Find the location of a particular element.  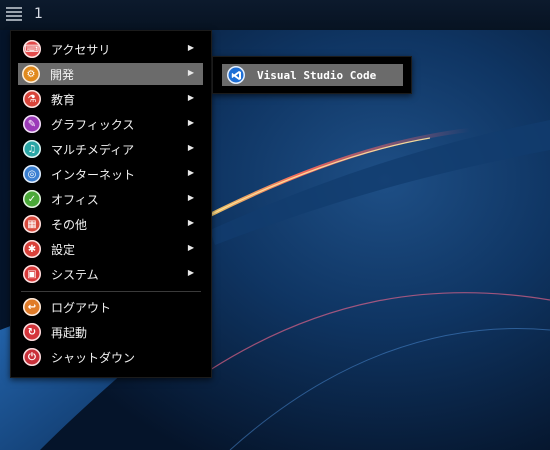

settings-icon: ✱ is located at coordinates (32, 249).